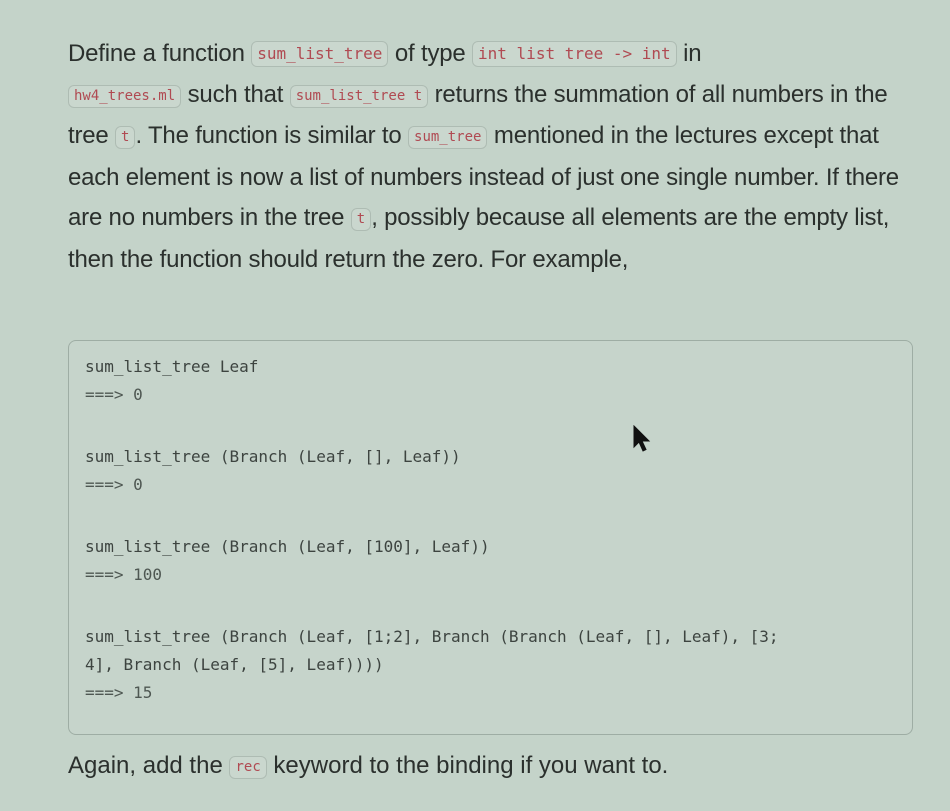  Describe the element at coordinates (248, 767) in the screenshot. I see `inline-code-rec-keyword: rec` at that location.